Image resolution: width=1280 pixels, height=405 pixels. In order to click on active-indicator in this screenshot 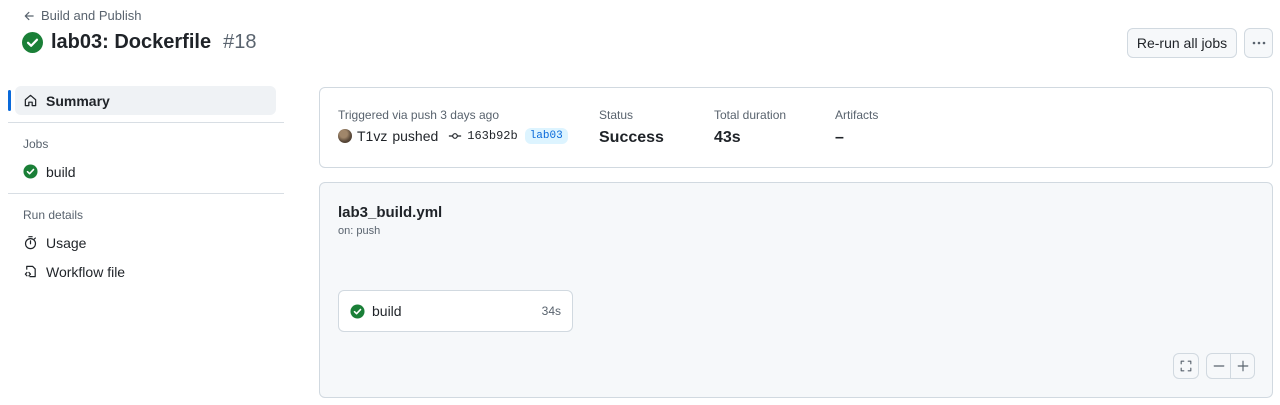, I will do `click(9, 100)`.